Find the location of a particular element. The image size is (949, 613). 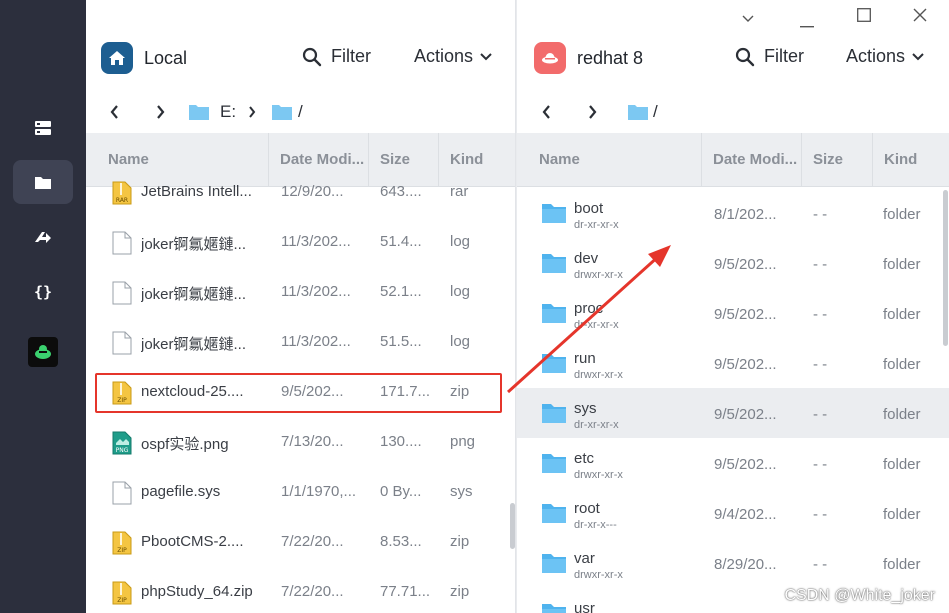

watermark-text: CSDN @White_joker is located at coordinates (860, 595).